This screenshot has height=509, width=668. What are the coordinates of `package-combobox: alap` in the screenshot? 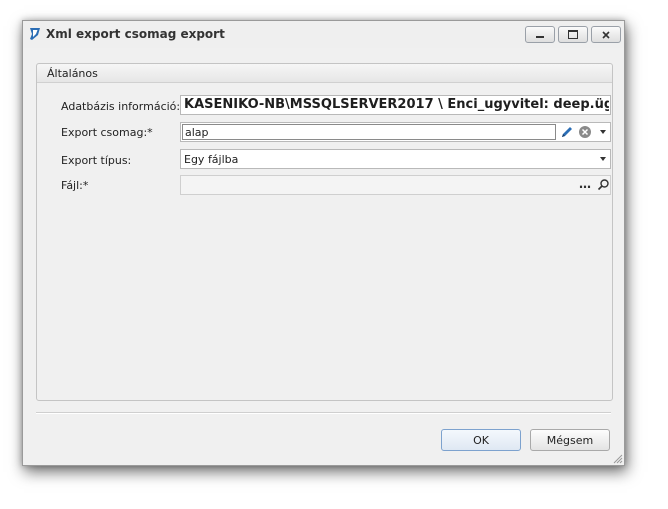 It's located at (395, 132).